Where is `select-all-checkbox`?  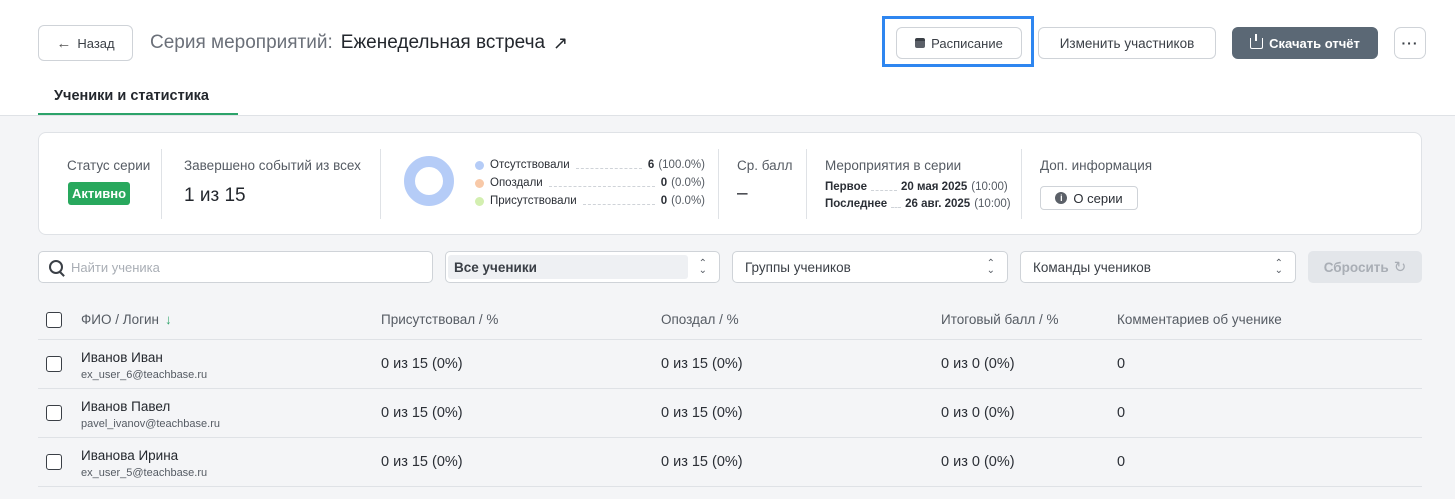
select-all-checkbox is located at coordinates (54, 320).